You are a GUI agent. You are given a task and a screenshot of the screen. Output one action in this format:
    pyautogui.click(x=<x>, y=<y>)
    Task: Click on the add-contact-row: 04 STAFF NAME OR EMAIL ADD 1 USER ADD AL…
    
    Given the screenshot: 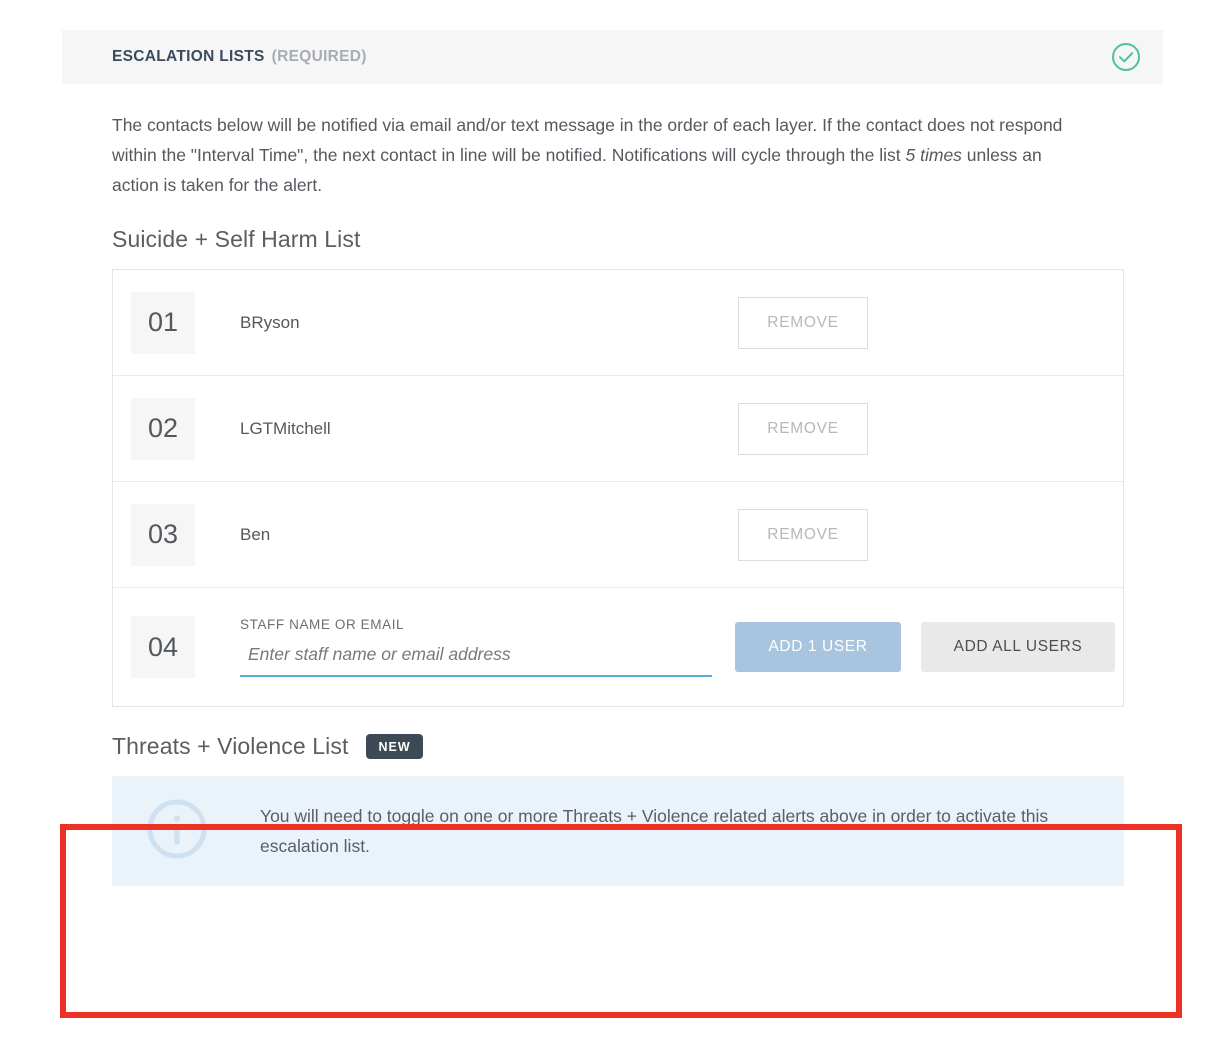 What is the action you would take?
    pyautogui.click(x=618, y=647)
    